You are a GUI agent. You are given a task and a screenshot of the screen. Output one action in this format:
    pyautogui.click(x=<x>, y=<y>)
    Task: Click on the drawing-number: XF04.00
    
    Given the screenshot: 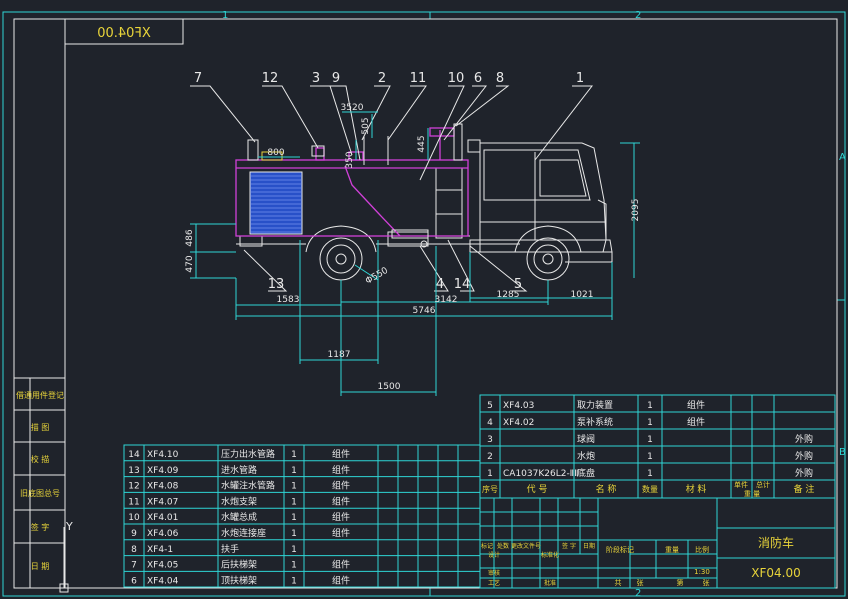 What is the action you would take?
    pyautogui.click(x=775, y=573)
    